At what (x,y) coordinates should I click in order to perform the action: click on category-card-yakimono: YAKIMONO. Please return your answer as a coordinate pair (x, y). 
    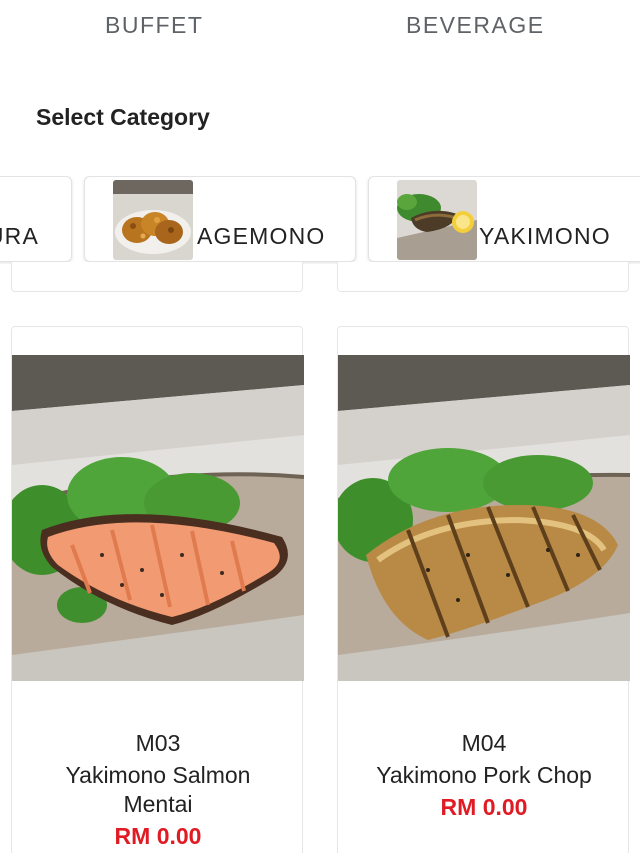
    Looking at the image, I should click on (504, 219).